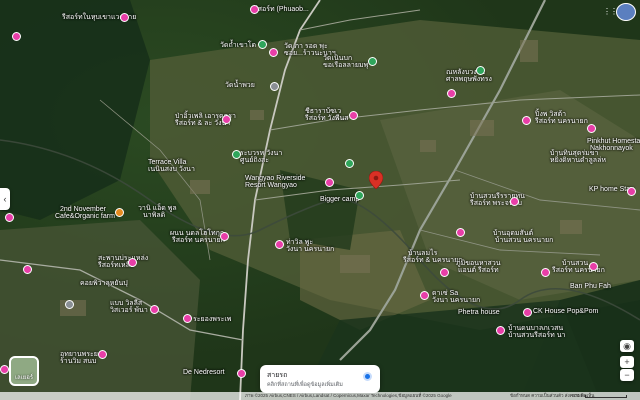 The width and height of the screenshot is (640, 400). Describe the element at coordinates (478, 271) in the screenshot. I see `map-label: แอนต์ รีสอร์ท` at that location.